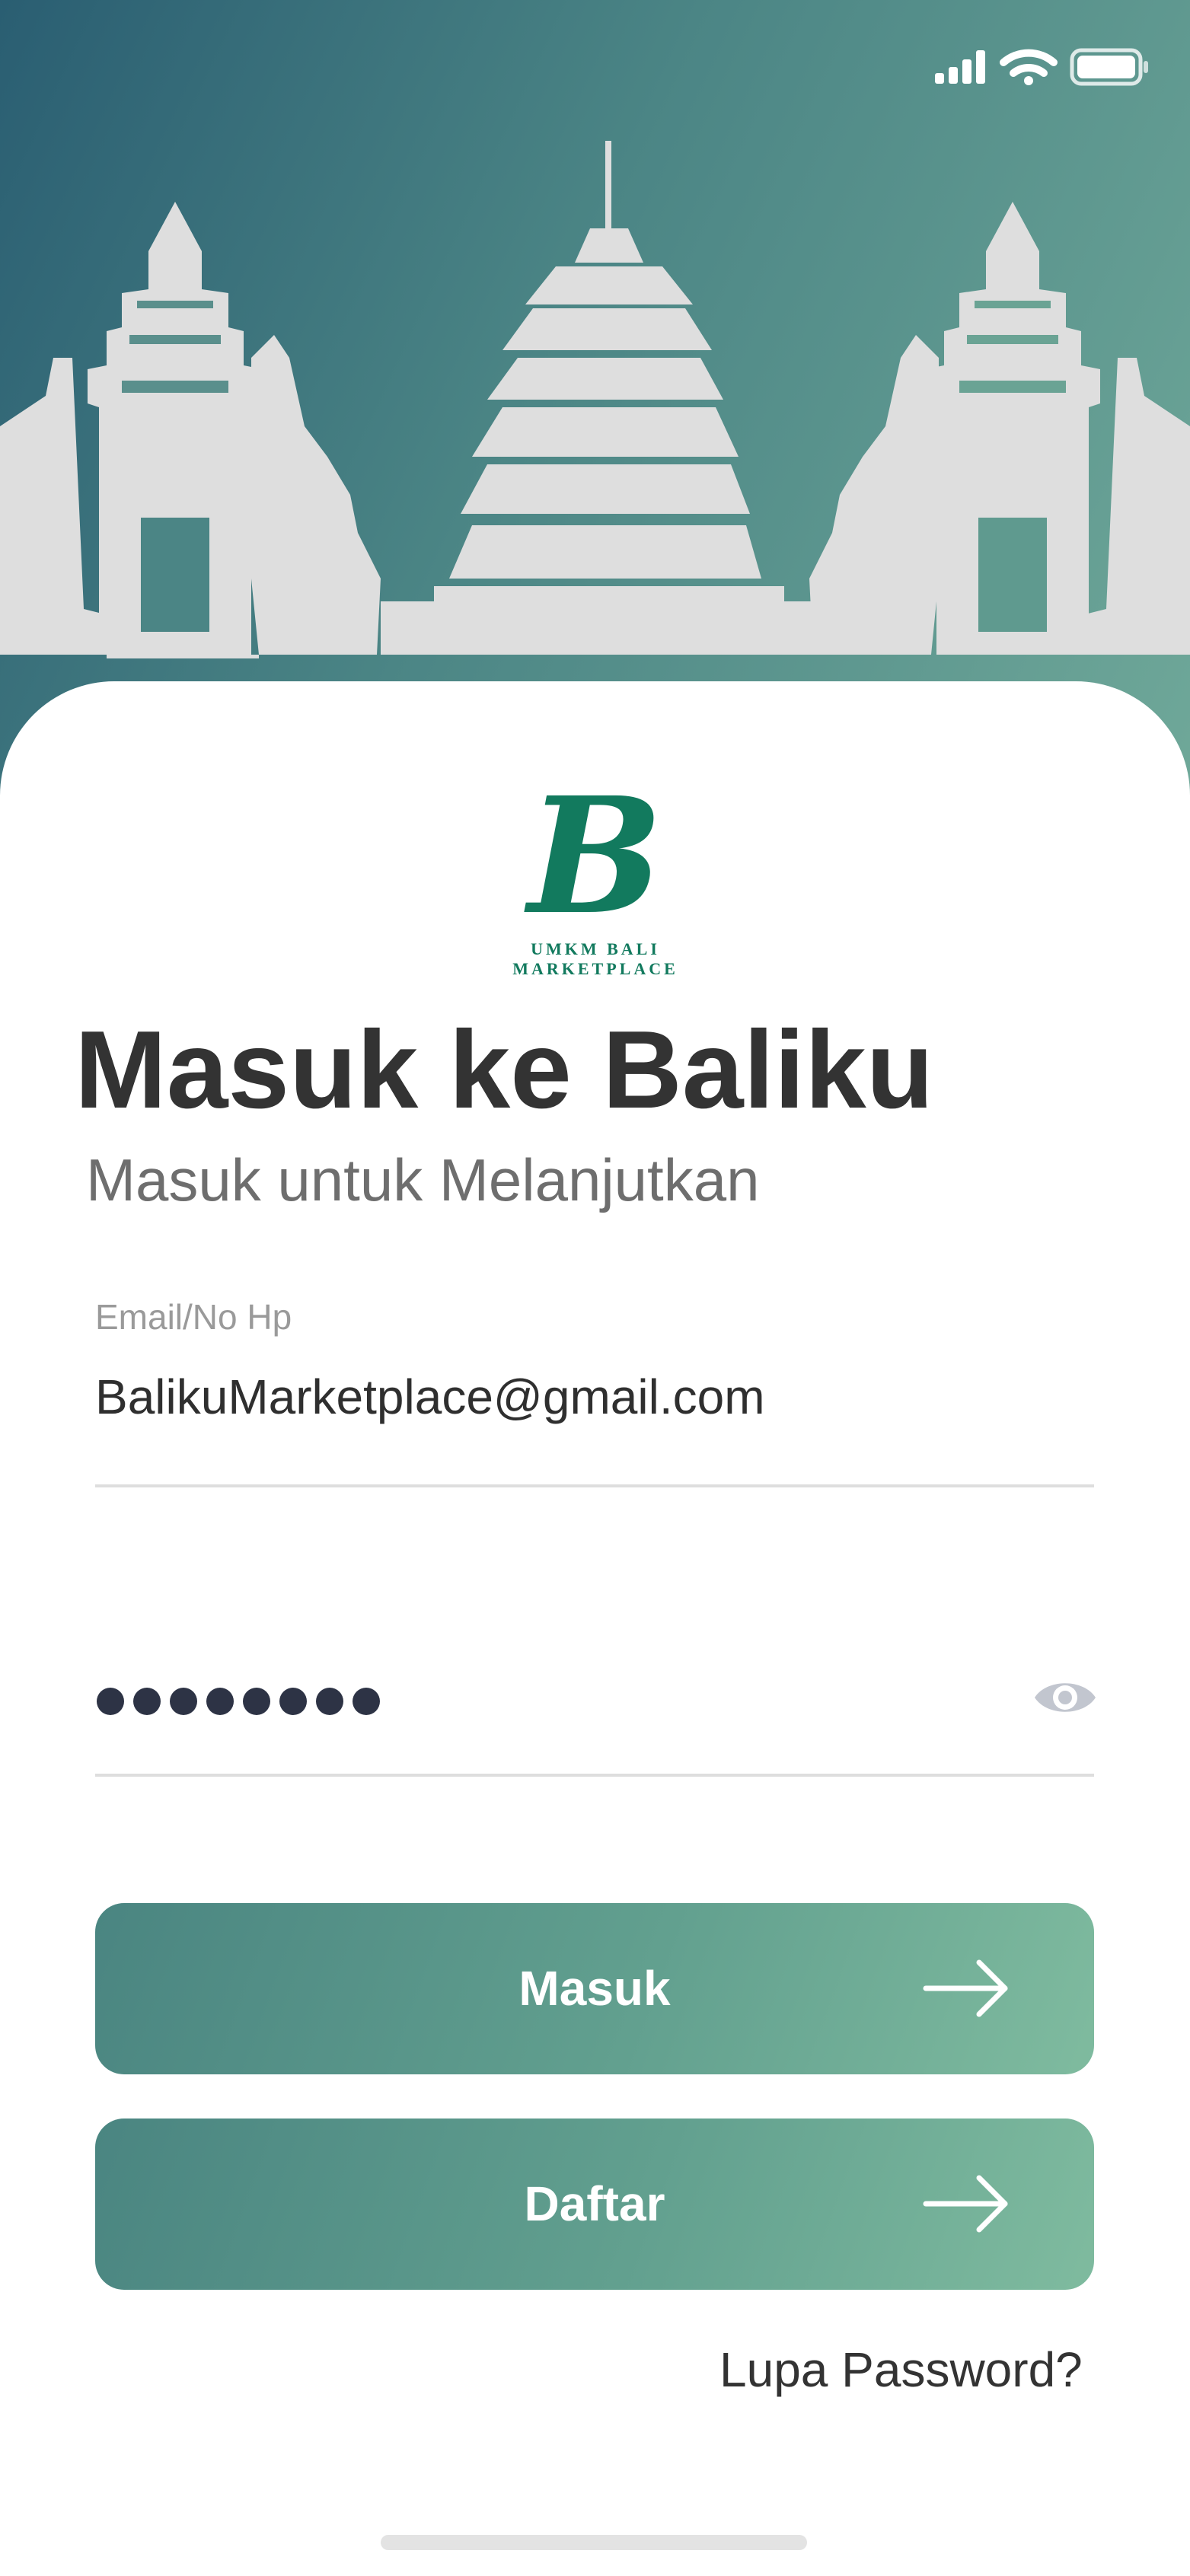 This screenshot has height=2576, width=1190. I want to click on forgot-password-link: Lupa Password?, so click(901, 2369).